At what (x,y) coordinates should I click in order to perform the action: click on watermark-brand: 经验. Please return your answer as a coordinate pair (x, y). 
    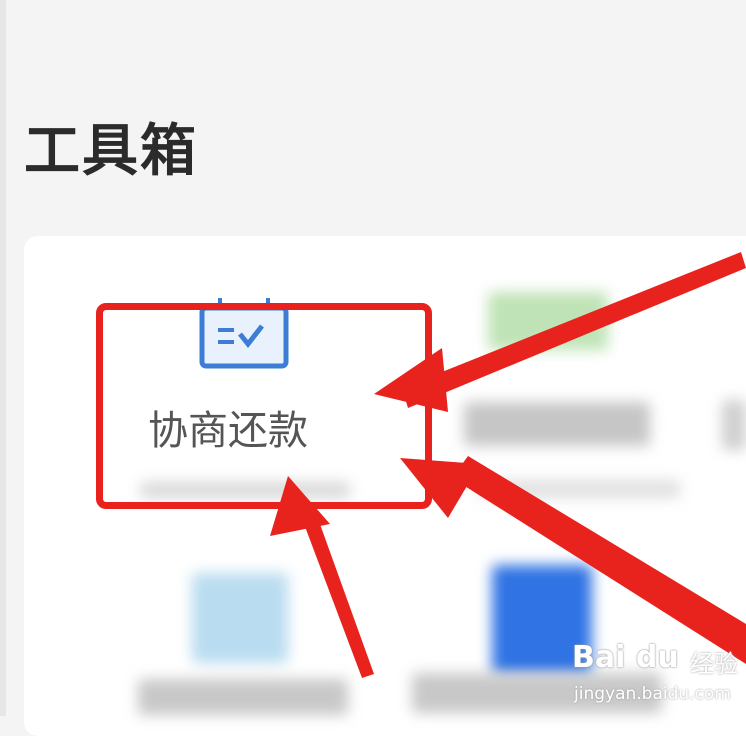
    Looking at the image, I should click on (714, 664).